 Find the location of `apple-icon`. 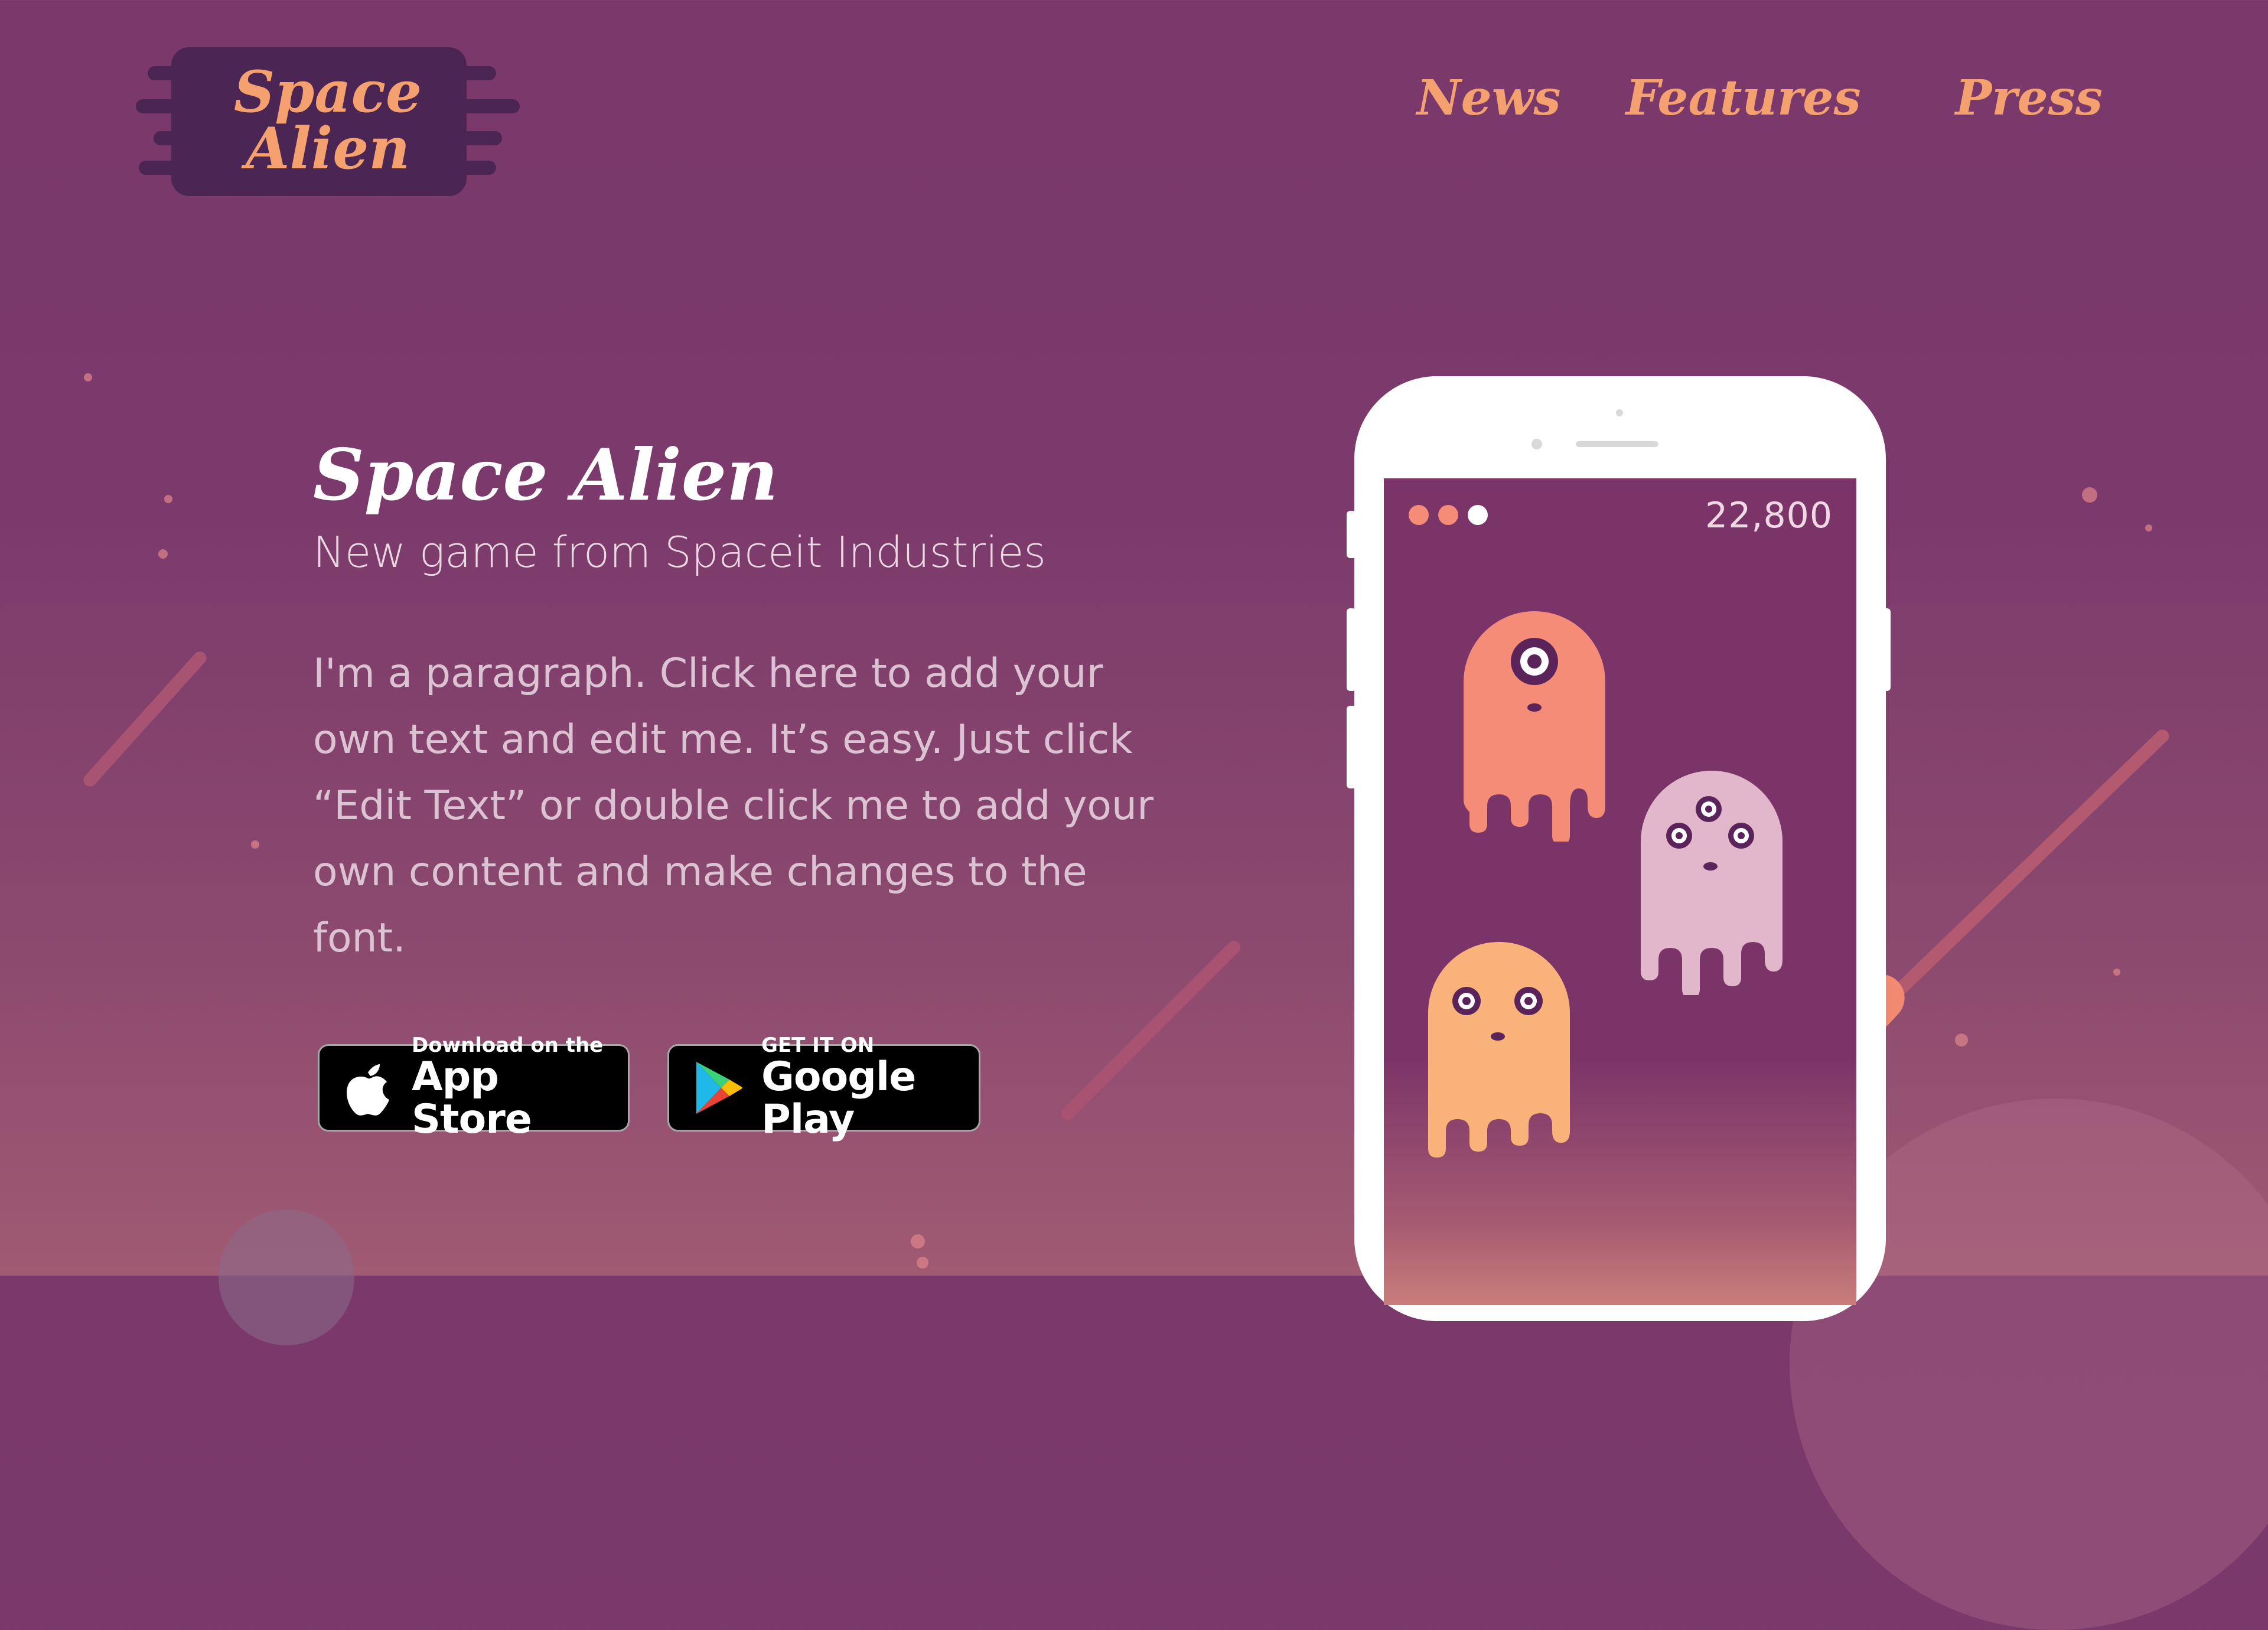

apple-icon is located at coordinates (367, 1090).